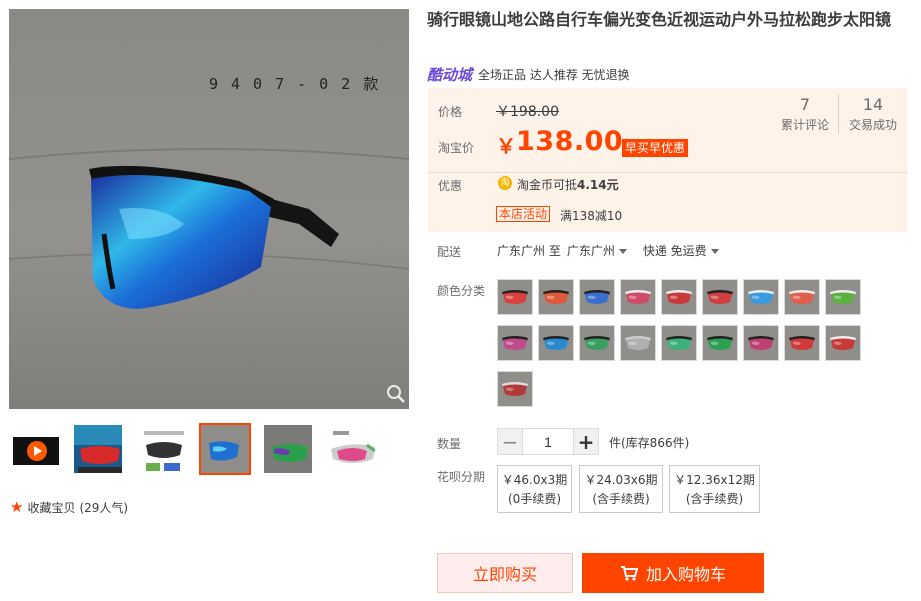 This screenshot has width=921, height=601. I want to click on shop-activity-badge: 本店活动, so click(523, 214).